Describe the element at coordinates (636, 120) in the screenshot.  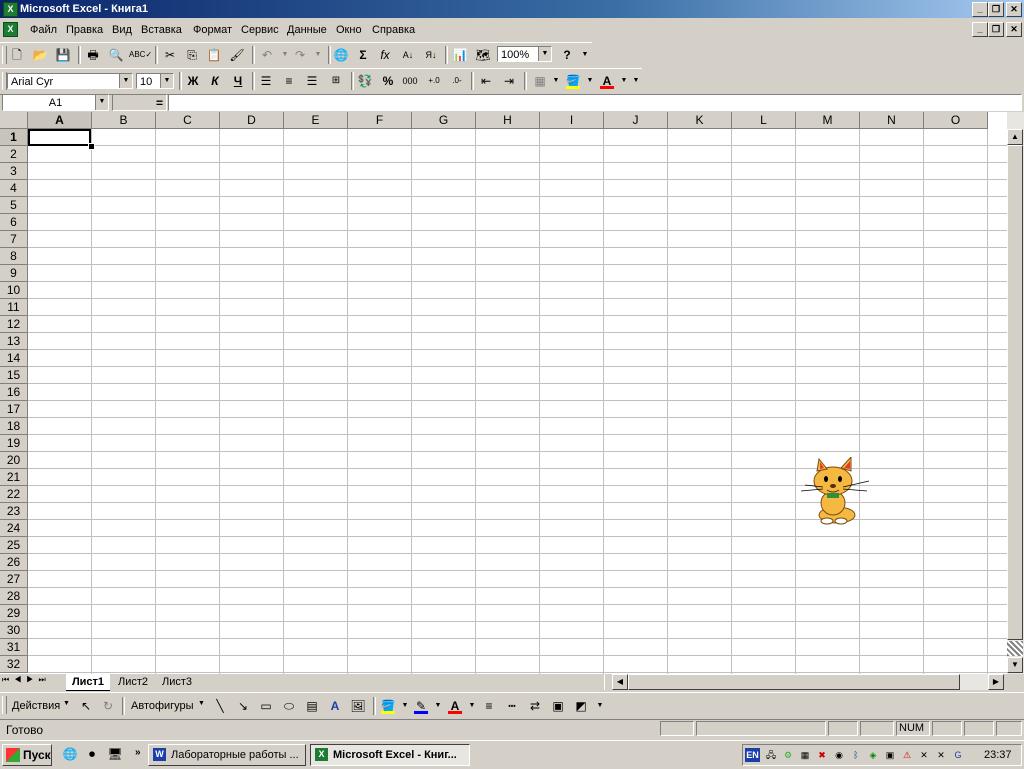
I see `column-header-j: J` at that location.